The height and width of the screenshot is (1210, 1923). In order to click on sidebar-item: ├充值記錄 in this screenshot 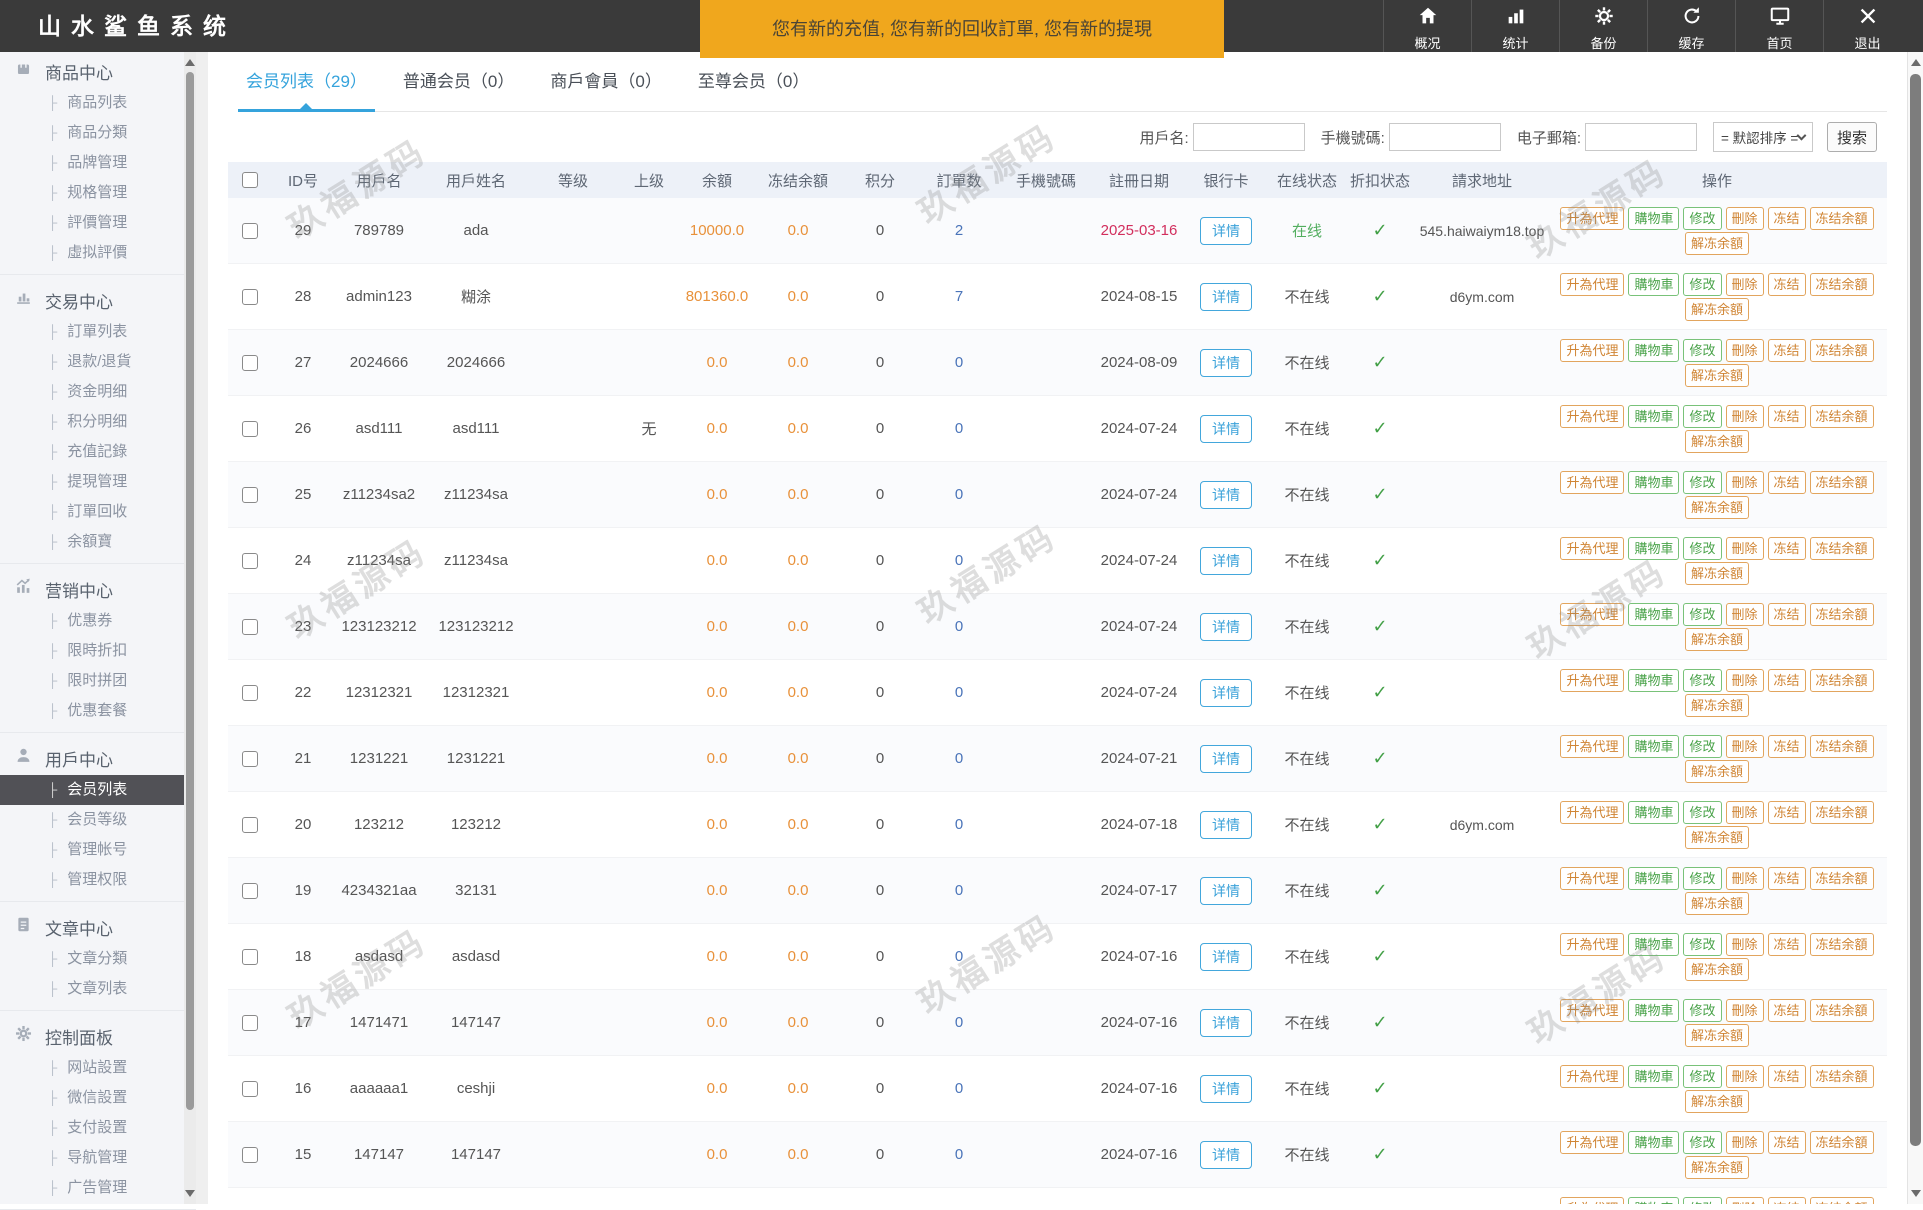, I will do `click(98, 452)`.